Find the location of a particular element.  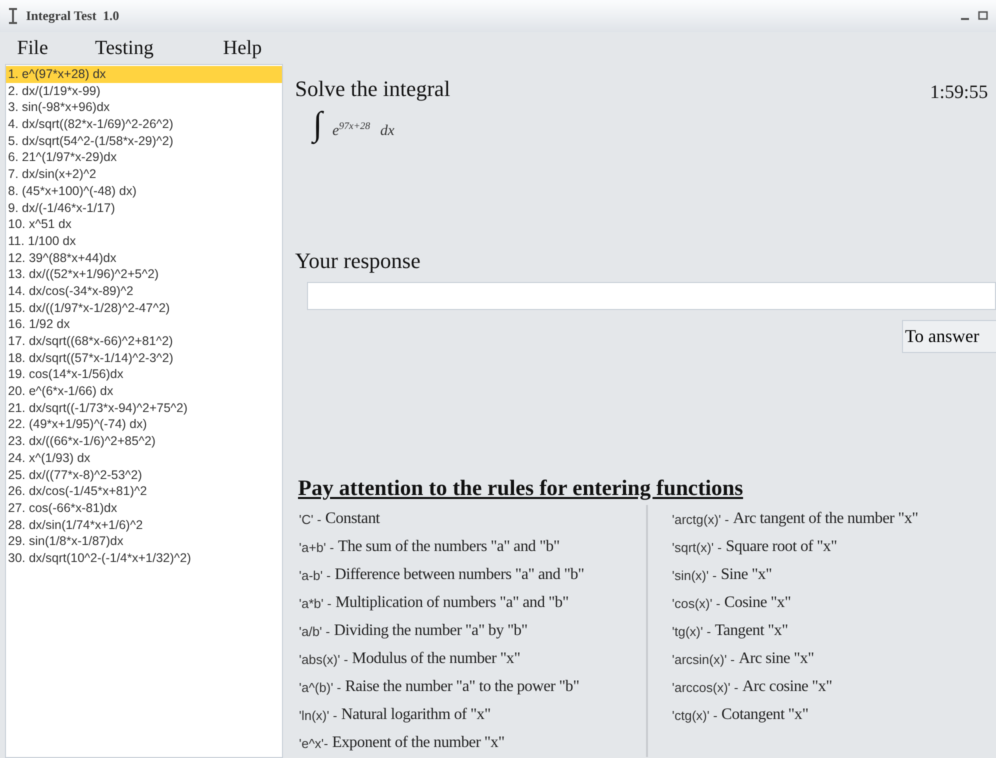

task-item: 18. dx/sqrt((57*x-1/14)^2-3^2) is located at coordinates (144, 358).